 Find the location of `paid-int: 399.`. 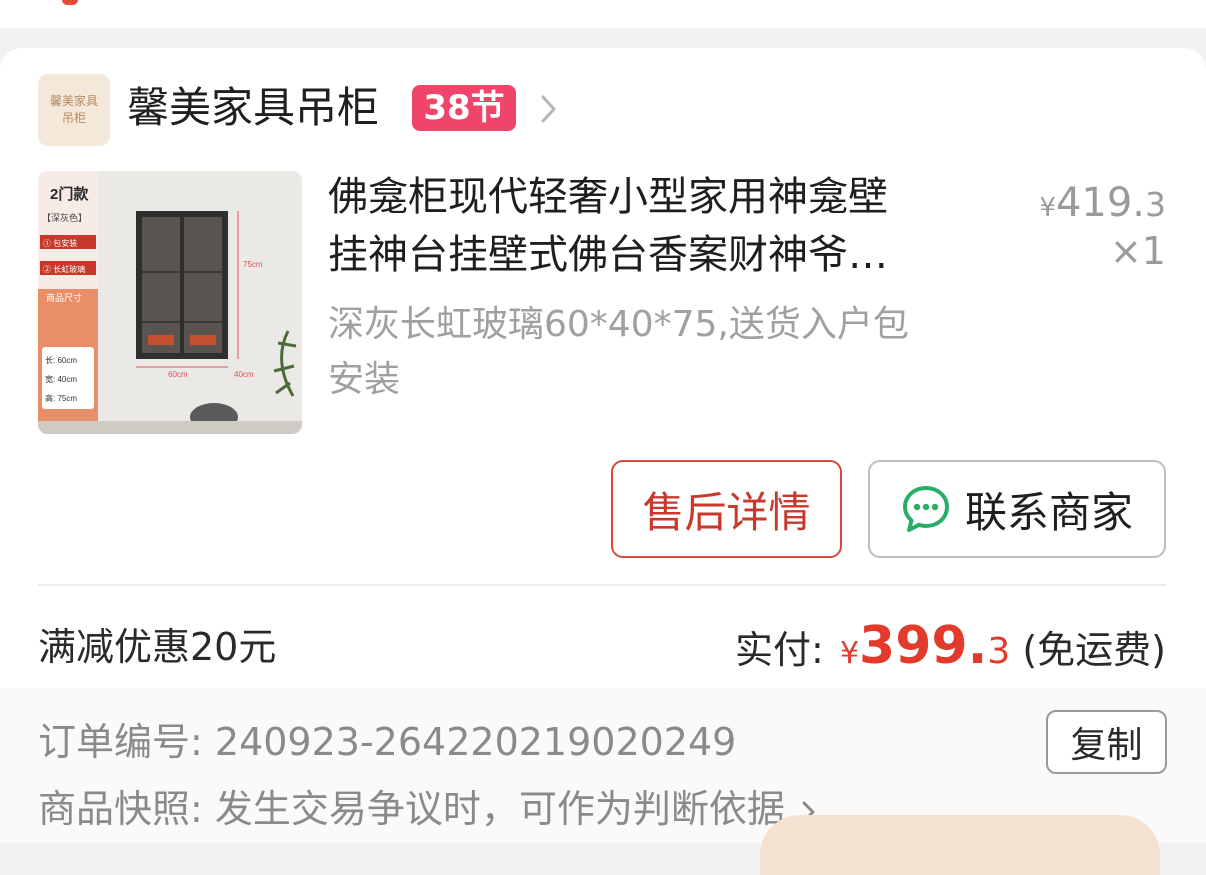

paid-int: 399. is located at coordinates (923, 646).